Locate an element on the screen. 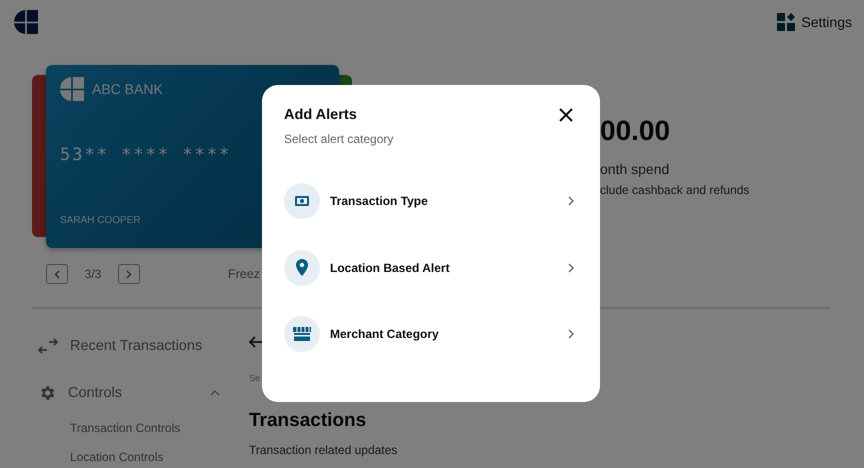 Image resolution: width=864 pixels, height=468 pixels. sidebar-subitem: Location Controls is located at coordinates (147, 457).